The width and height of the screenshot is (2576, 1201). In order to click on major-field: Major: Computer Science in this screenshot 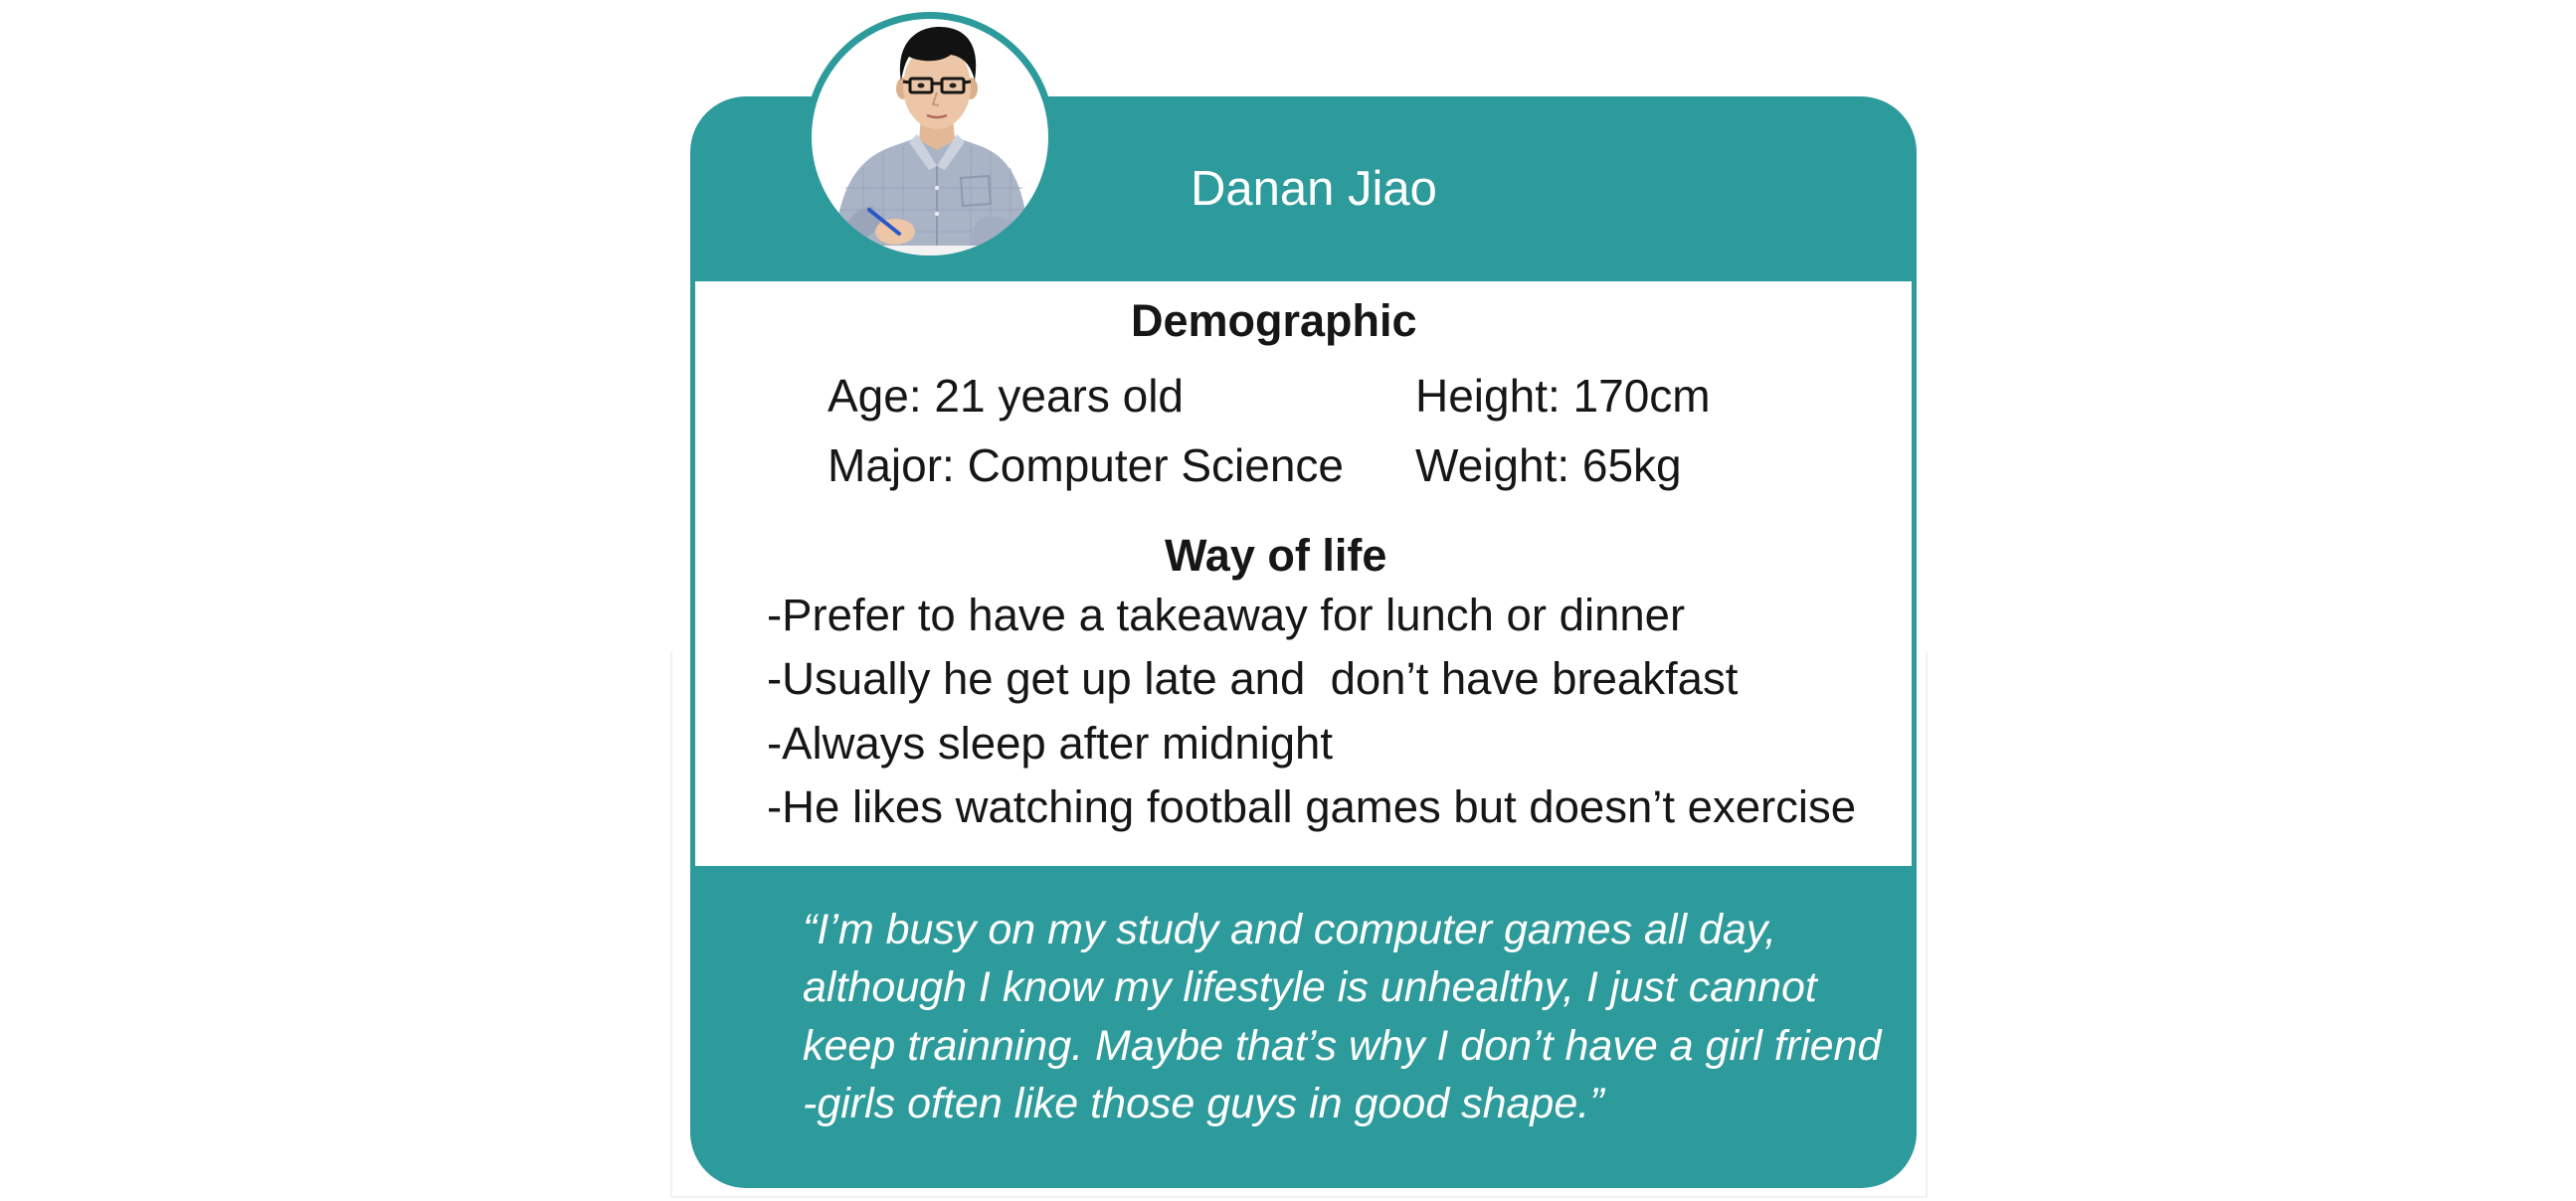, I will do `click(1086, 465)`.